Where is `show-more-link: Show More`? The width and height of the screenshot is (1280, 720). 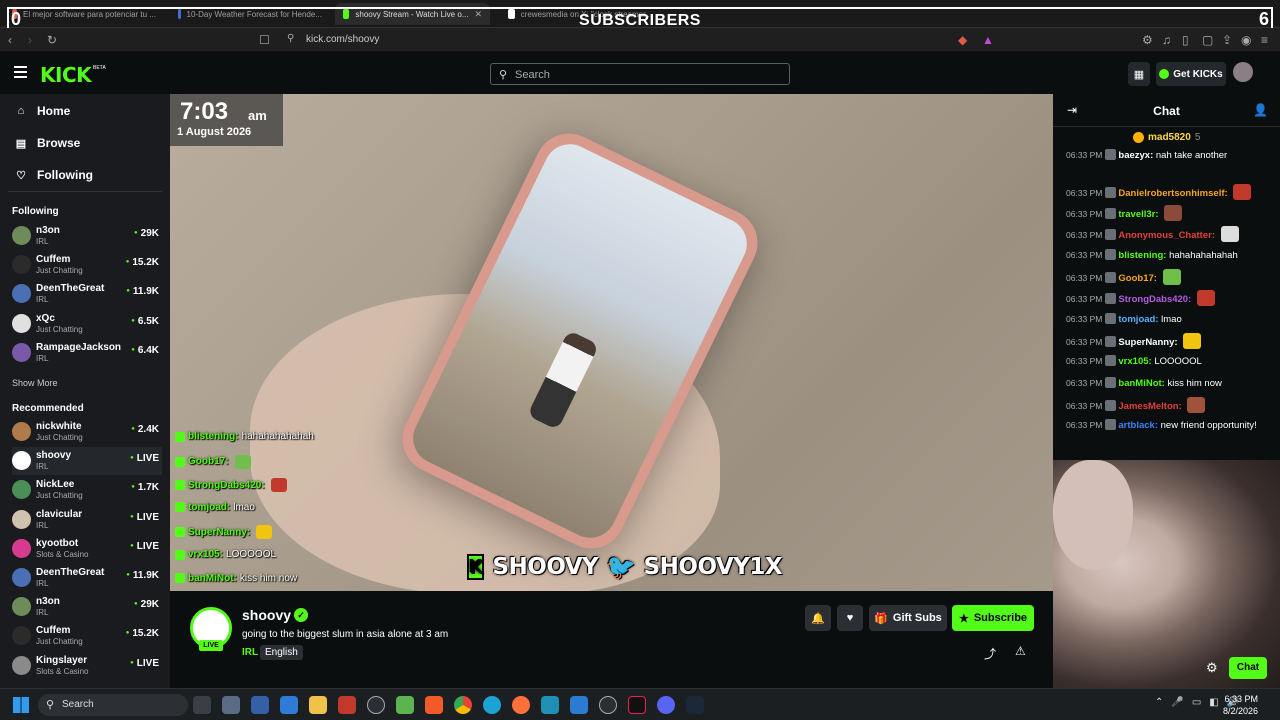 show-more-link: Show More is located at coordinates (35, 383).